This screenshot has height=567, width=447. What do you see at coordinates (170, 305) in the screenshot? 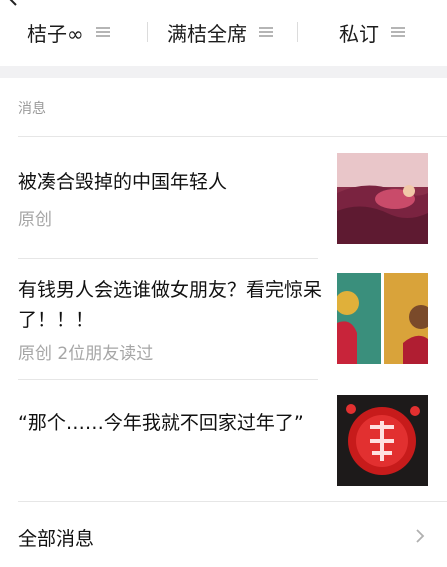
I see `article-title: 有钱男人会选谁做女朋友？看完惊呆了！！！` at bounding box center [170, 305].